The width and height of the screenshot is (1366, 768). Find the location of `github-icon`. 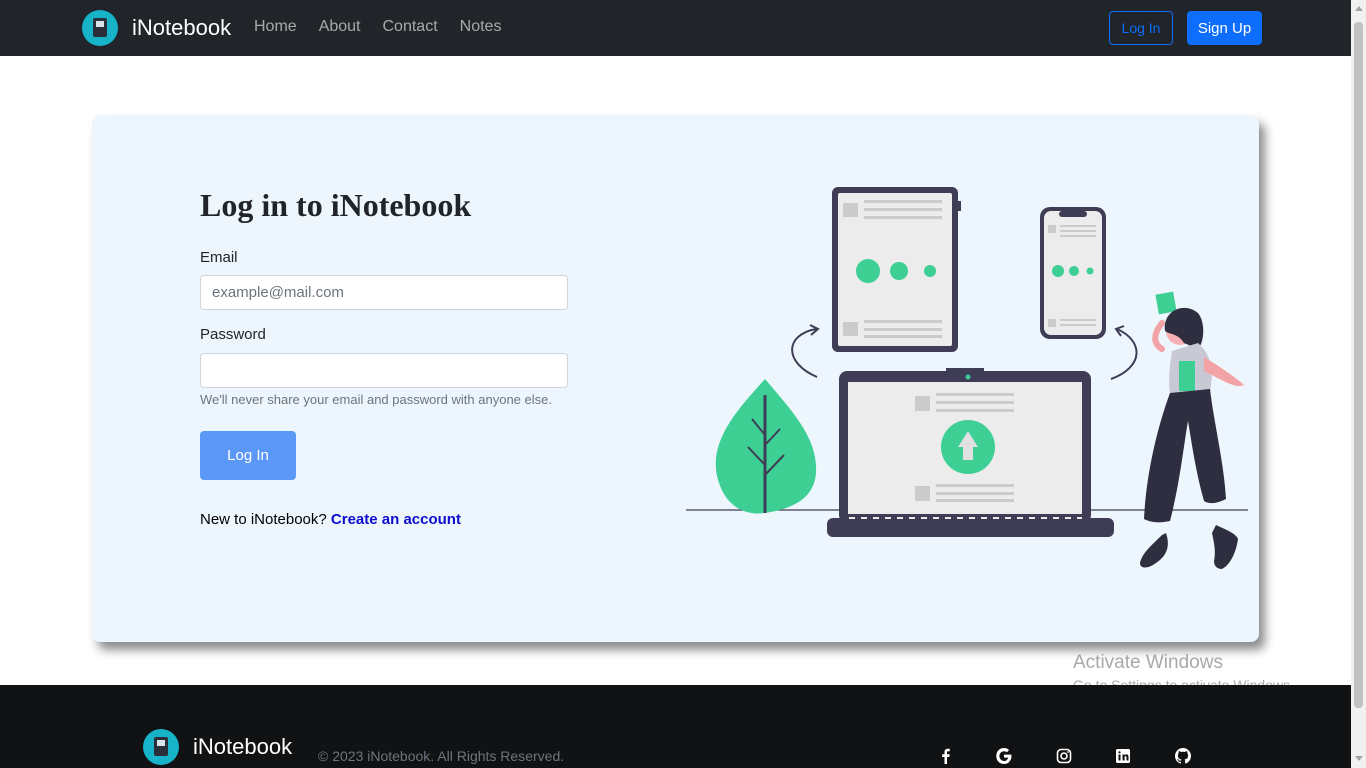

github-icon is located at coordinates (1183, 756).